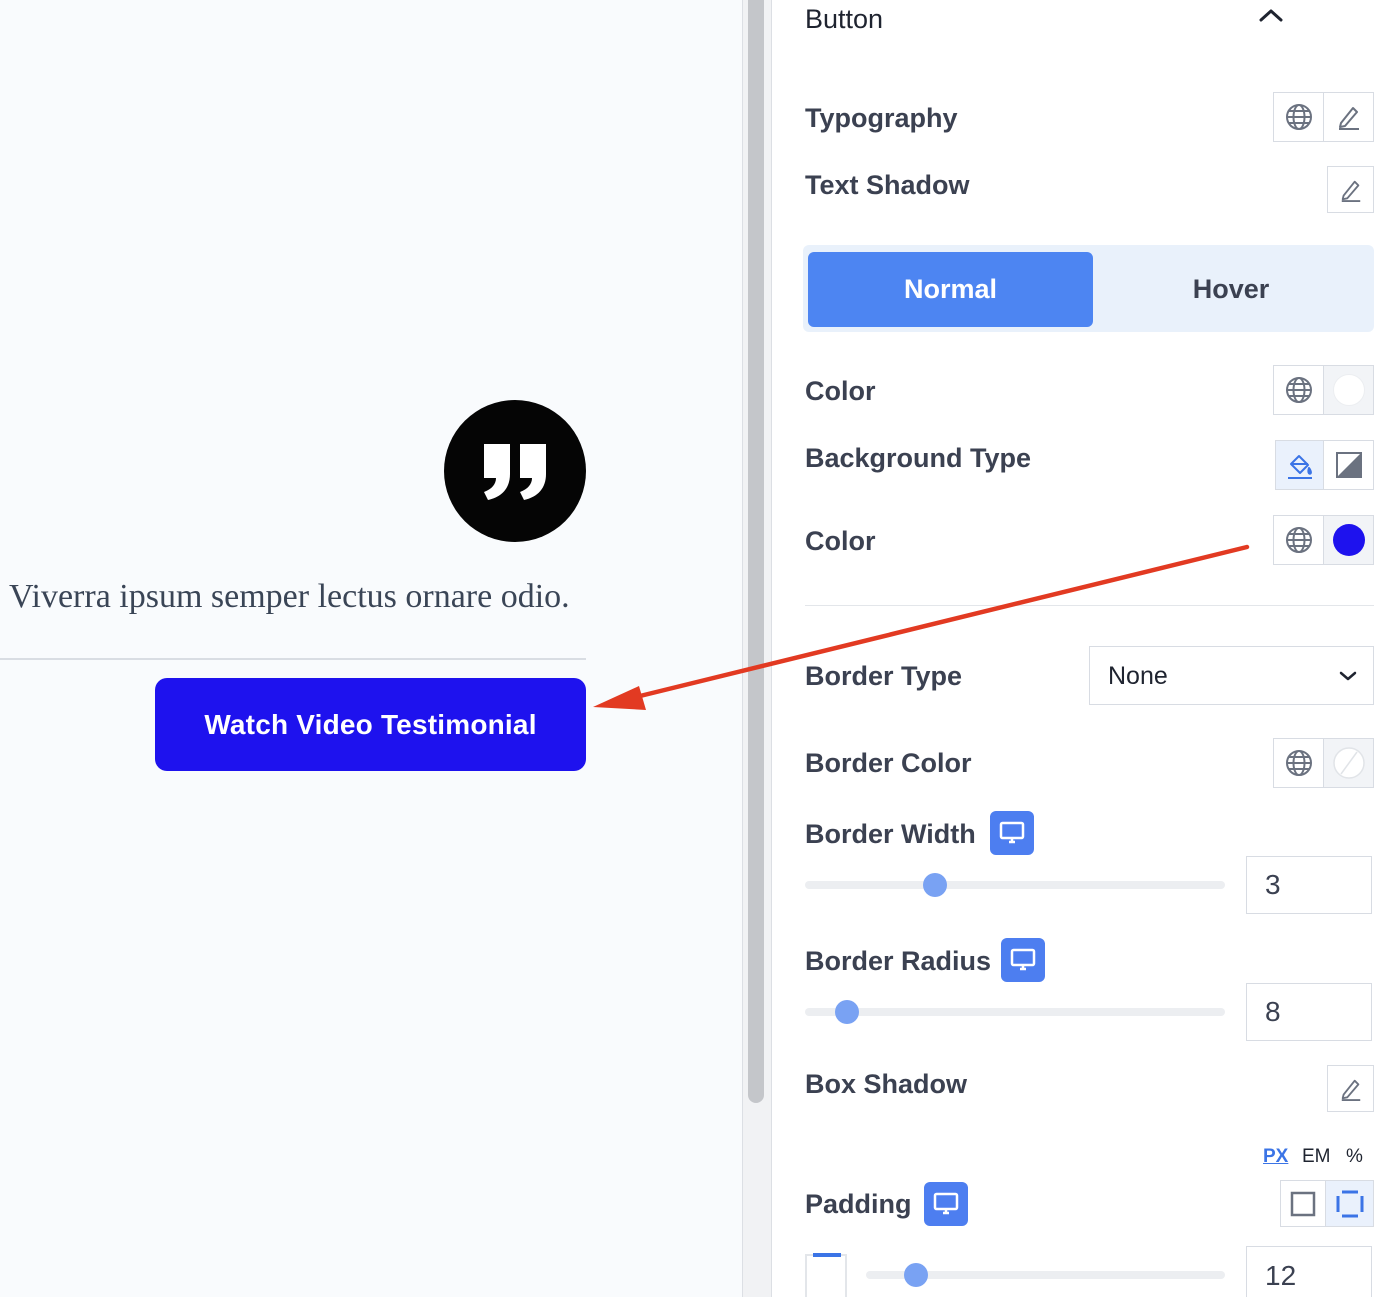 Image resolution: width=1400 pixels, height=1297 pixels. What do you see at coordinates (1231, 289) in the screenshot?
I see `tab-hover: Hover` at bounding box center [1231, 289].